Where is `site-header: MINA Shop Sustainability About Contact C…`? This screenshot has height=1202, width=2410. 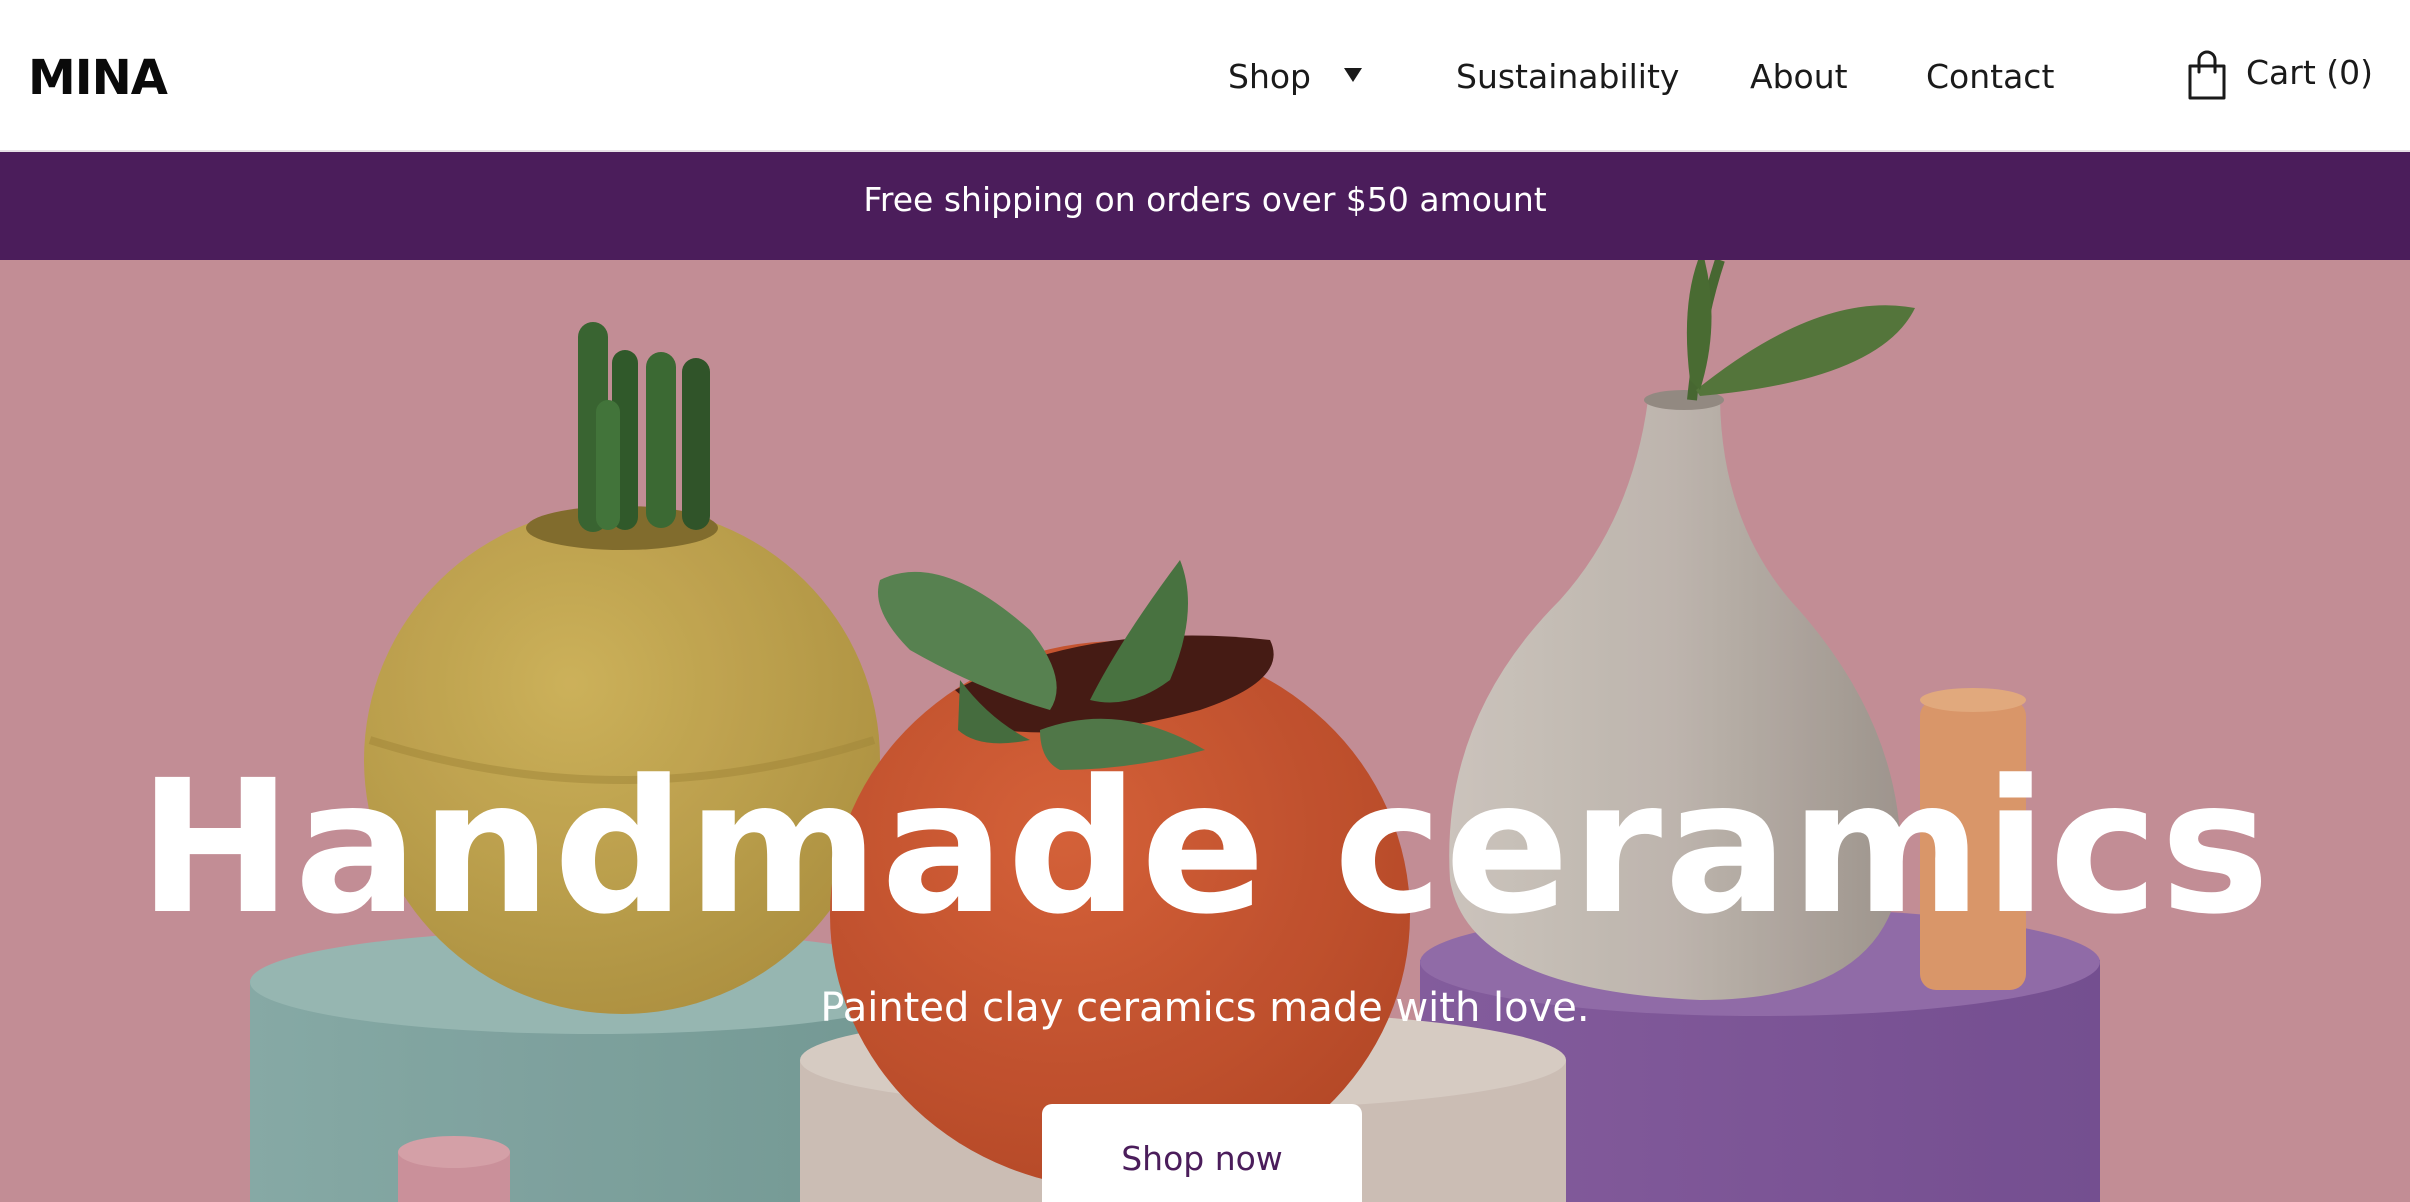
site-header: MINA Shop Sustainability About Contact C… is located at coordinates (1205, 76).